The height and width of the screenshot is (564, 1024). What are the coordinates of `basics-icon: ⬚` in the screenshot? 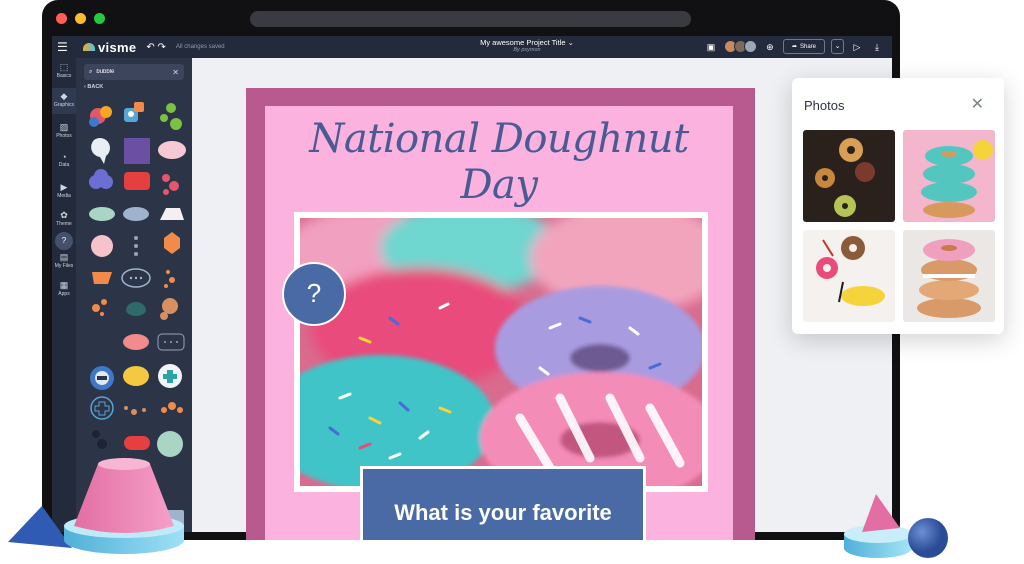 It's located at (64, 67).